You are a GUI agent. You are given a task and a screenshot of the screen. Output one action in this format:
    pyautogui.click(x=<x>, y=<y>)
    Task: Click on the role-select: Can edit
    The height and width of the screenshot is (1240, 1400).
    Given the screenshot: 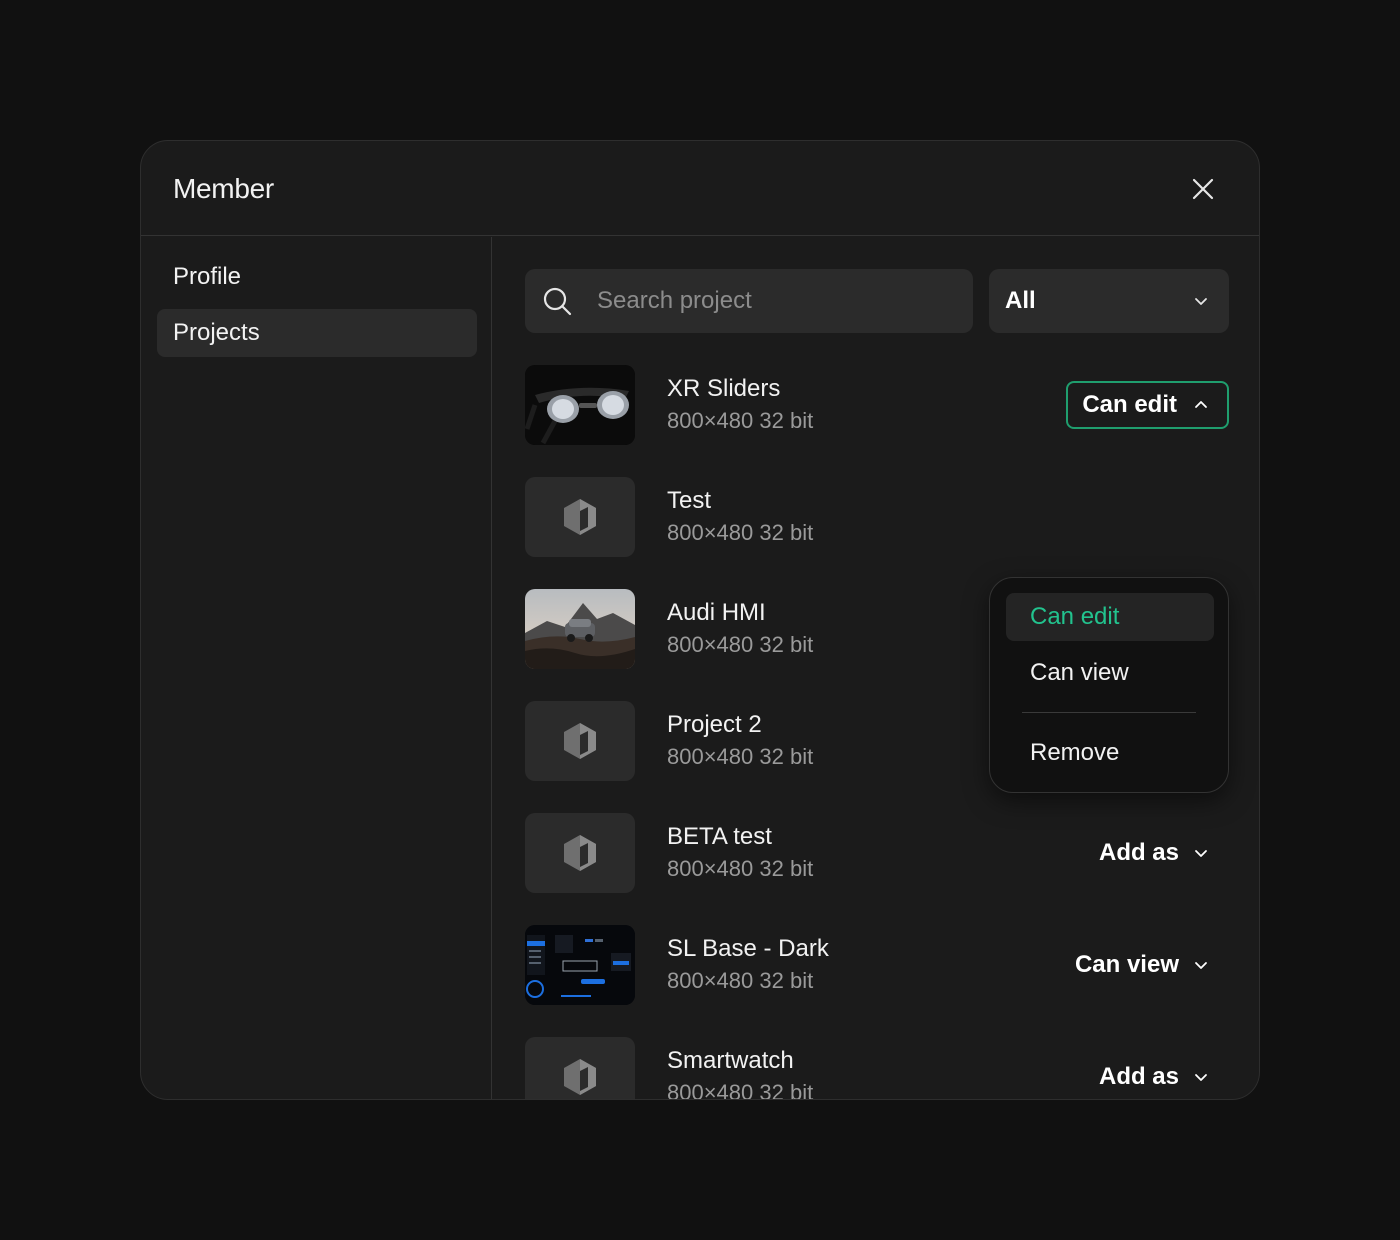 What is the action you would take?
    pyautogui.click(x=1147, y=405)
    